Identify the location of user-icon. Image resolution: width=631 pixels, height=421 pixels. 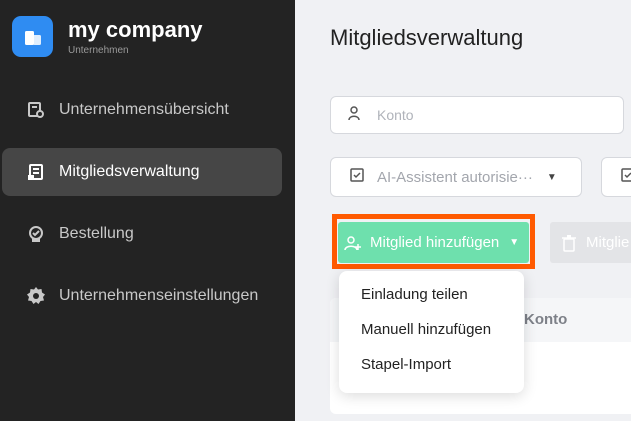
(355, 115).